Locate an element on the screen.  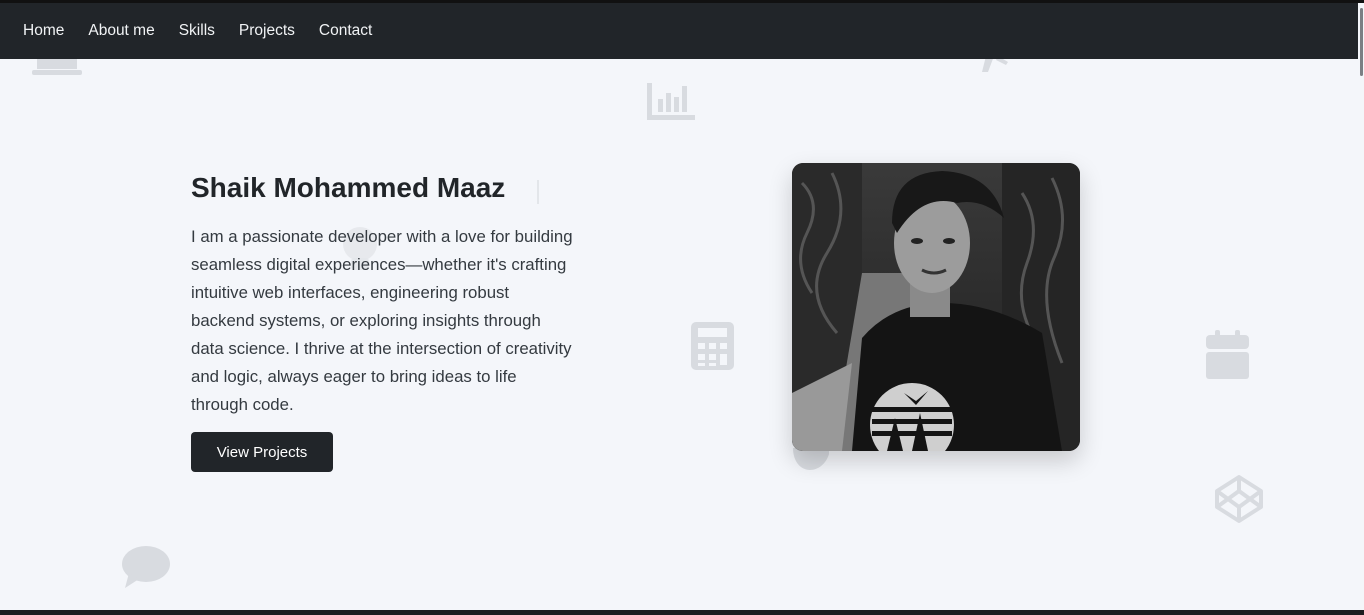
laptop-icon is located at coordinates (57, 67).